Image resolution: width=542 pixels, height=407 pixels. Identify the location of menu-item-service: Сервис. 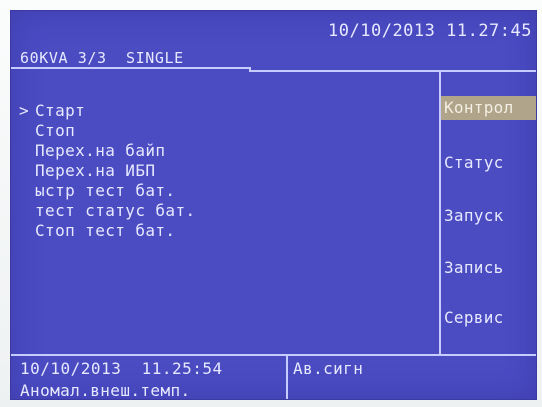
(488, 318).